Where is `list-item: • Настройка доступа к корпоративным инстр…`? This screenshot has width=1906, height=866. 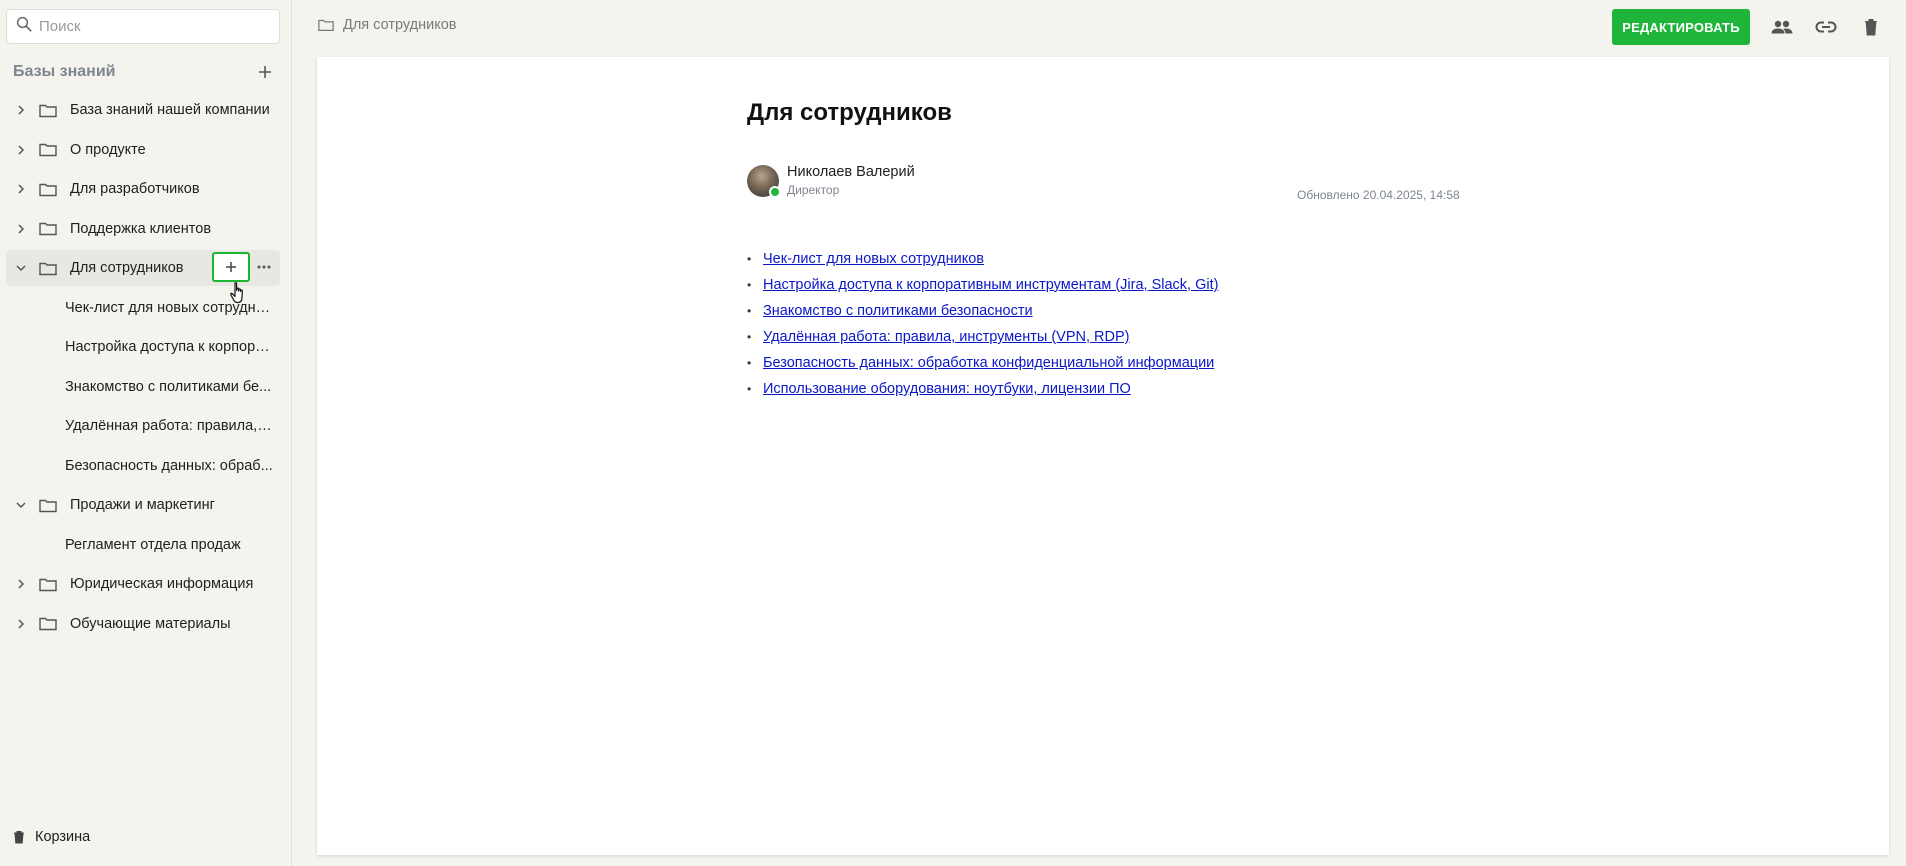
list-item: • Настройка доступа к корпоративным инстр… is located at coordinates (982, 285).